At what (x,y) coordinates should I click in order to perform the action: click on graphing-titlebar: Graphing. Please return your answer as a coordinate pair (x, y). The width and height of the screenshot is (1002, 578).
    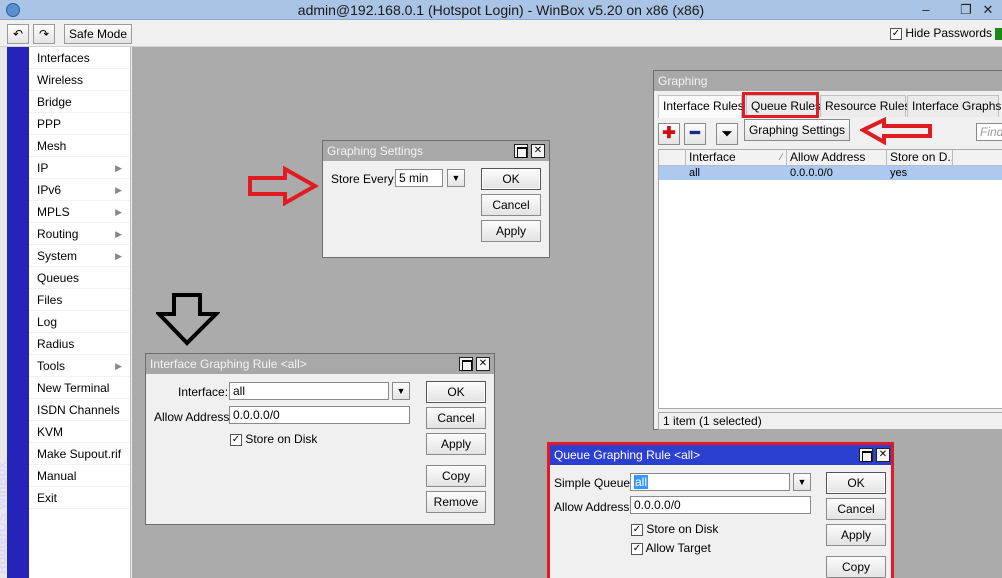
    Looking at the image, I should click on (828, 81).